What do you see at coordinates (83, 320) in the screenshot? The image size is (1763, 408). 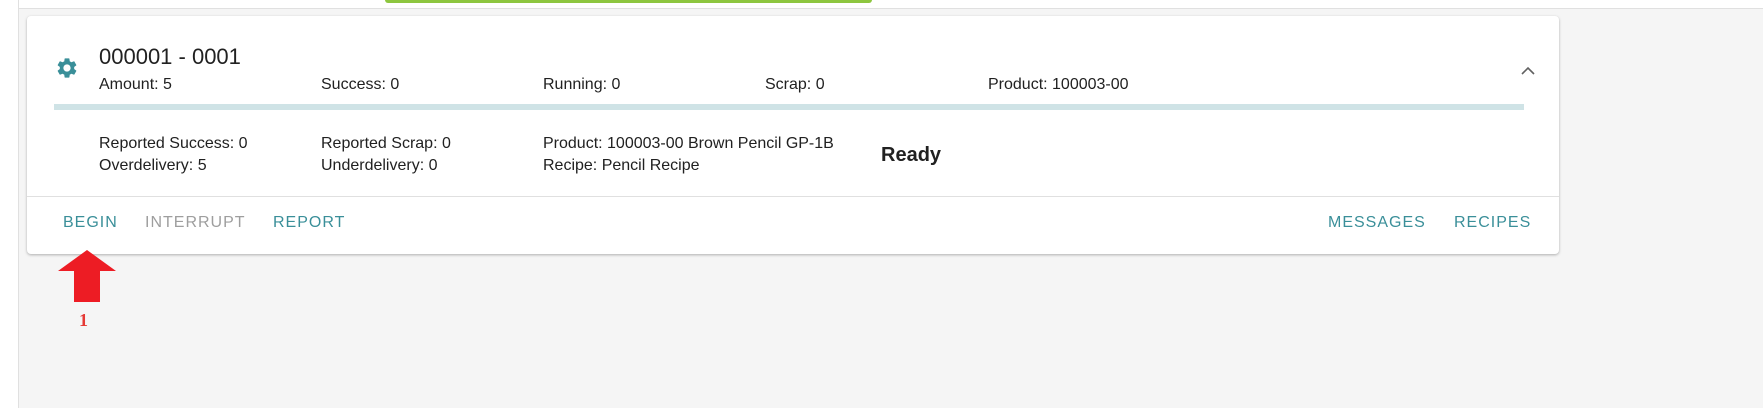 I see `annotation-step-number: 1` at bounding box center [83, 320].